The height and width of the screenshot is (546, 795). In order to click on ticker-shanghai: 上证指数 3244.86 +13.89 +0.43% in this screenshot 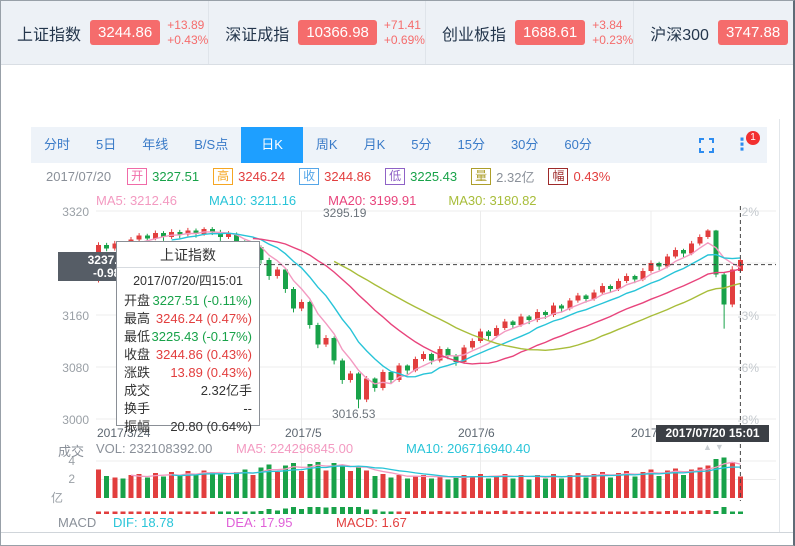, I will do `click(105, 32)`.